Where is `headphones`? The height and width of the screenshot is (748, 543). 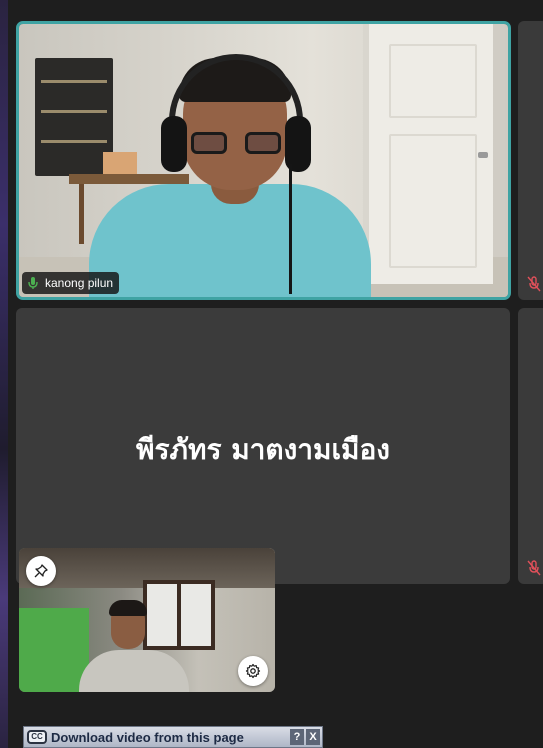
headphones is located at coordinates (236, 94).